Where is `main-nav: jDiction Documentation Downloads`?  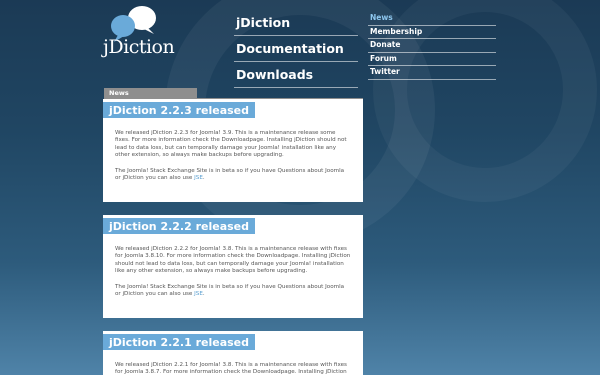
main-nav: jDiction Documentation Downloads is located at coordinates (296, 49).